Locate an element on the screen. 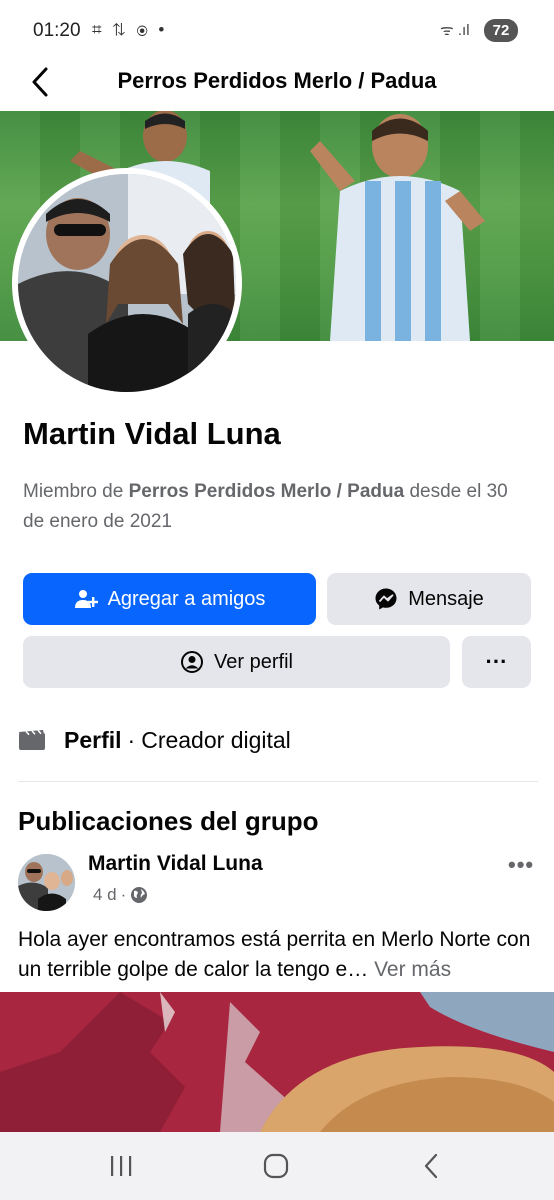  back-arrow-icon is located at coordinates (431, 1166).